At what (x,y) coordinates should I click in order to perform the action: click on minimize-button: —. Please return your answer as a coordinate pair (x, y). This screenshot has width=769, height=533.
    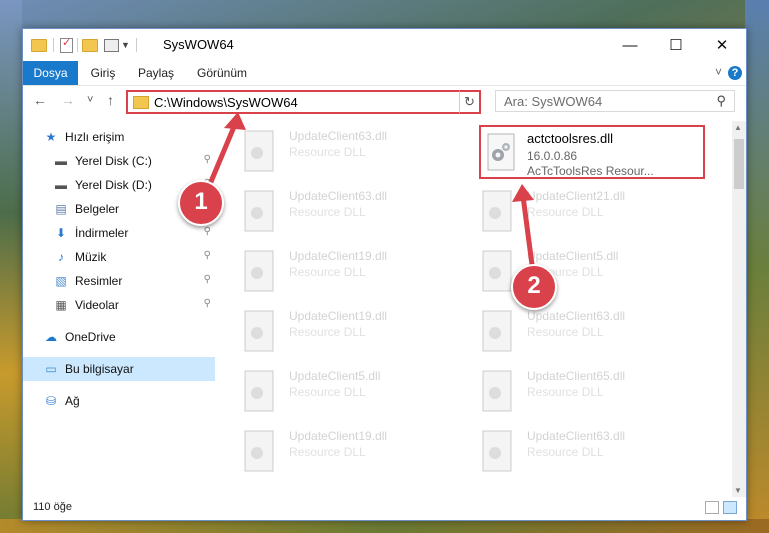
    Looking at the image, I should click on (630, 45).